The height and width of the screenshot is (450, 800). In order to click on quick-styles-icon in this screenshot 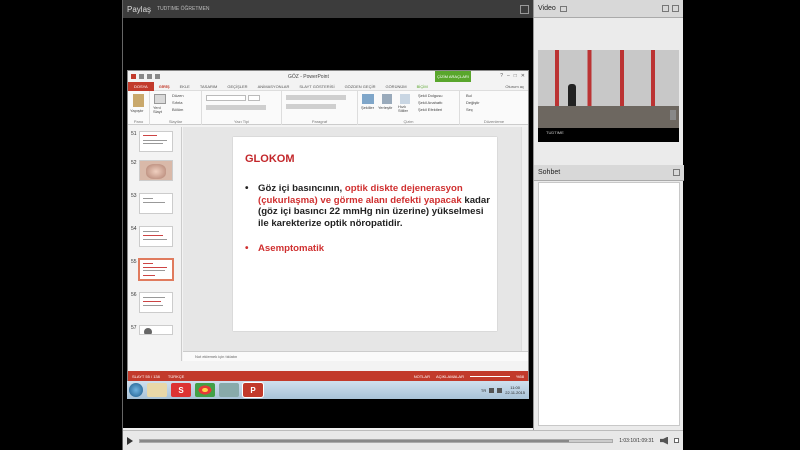, I will do `click(405, 99)`.